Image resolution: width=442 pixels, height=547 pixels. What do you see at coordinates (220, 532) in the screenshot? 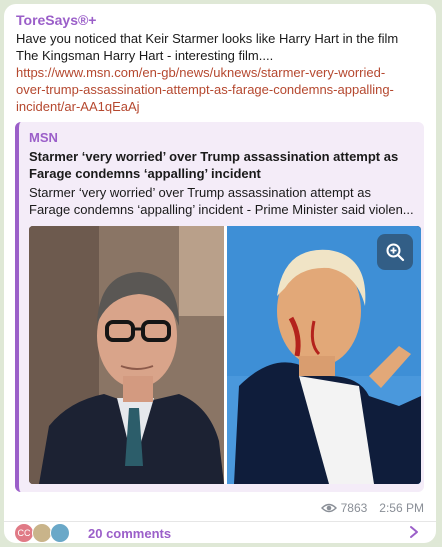
I see `comments-bar: CC 20 comments` at bounding box center [220, 532].